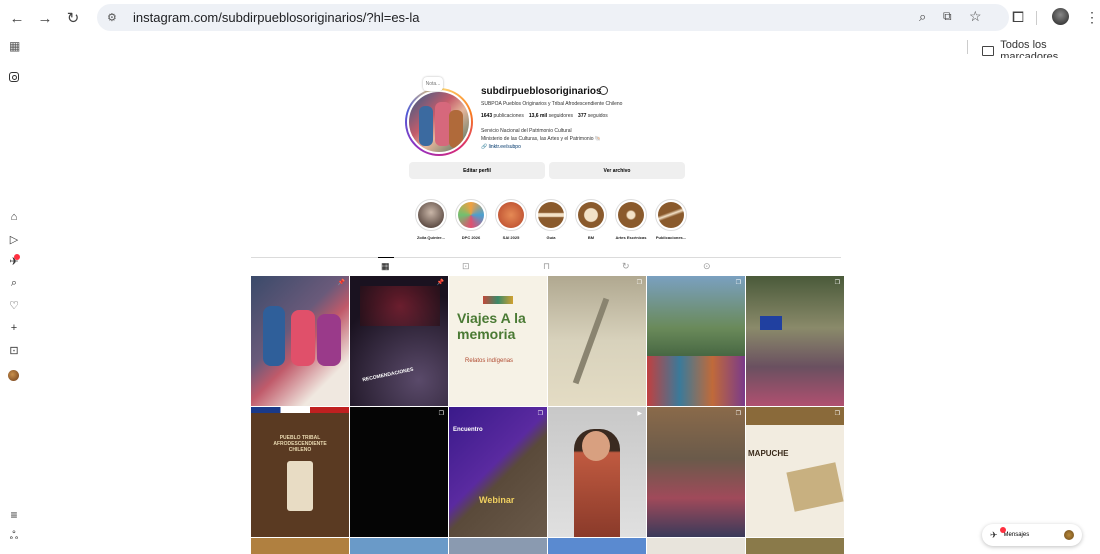 This screenshot has width=1100, height=554. Describe the element at coordinates (639, 414) in the screenshot. I see `reel-icon: ▶` at that location.